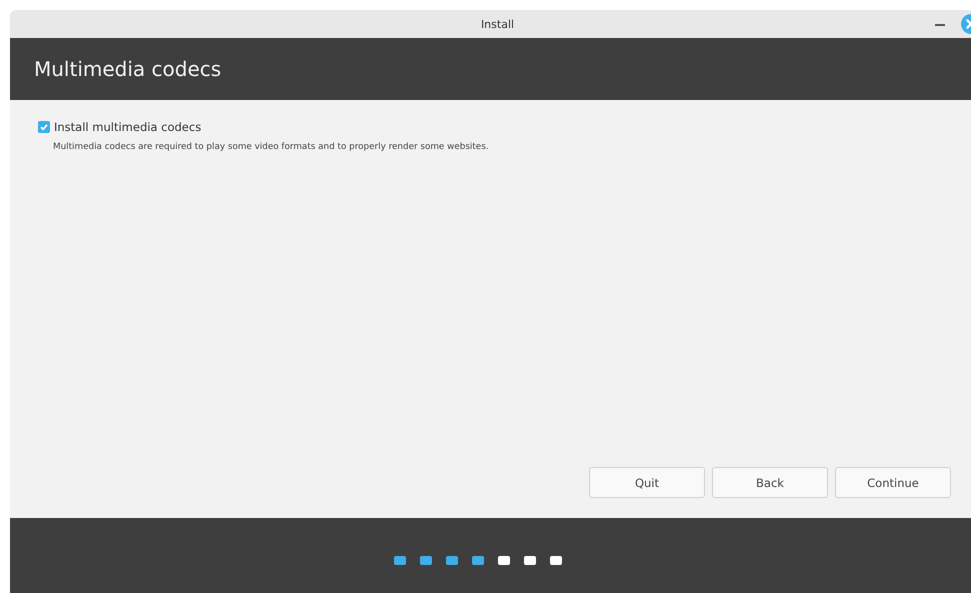 The width and height of the screenshot is (971, 593). What do you see at coordinates (770, 482) in the screenshot?
I see `dialog-button: Back` at bounding box center [770, 482].